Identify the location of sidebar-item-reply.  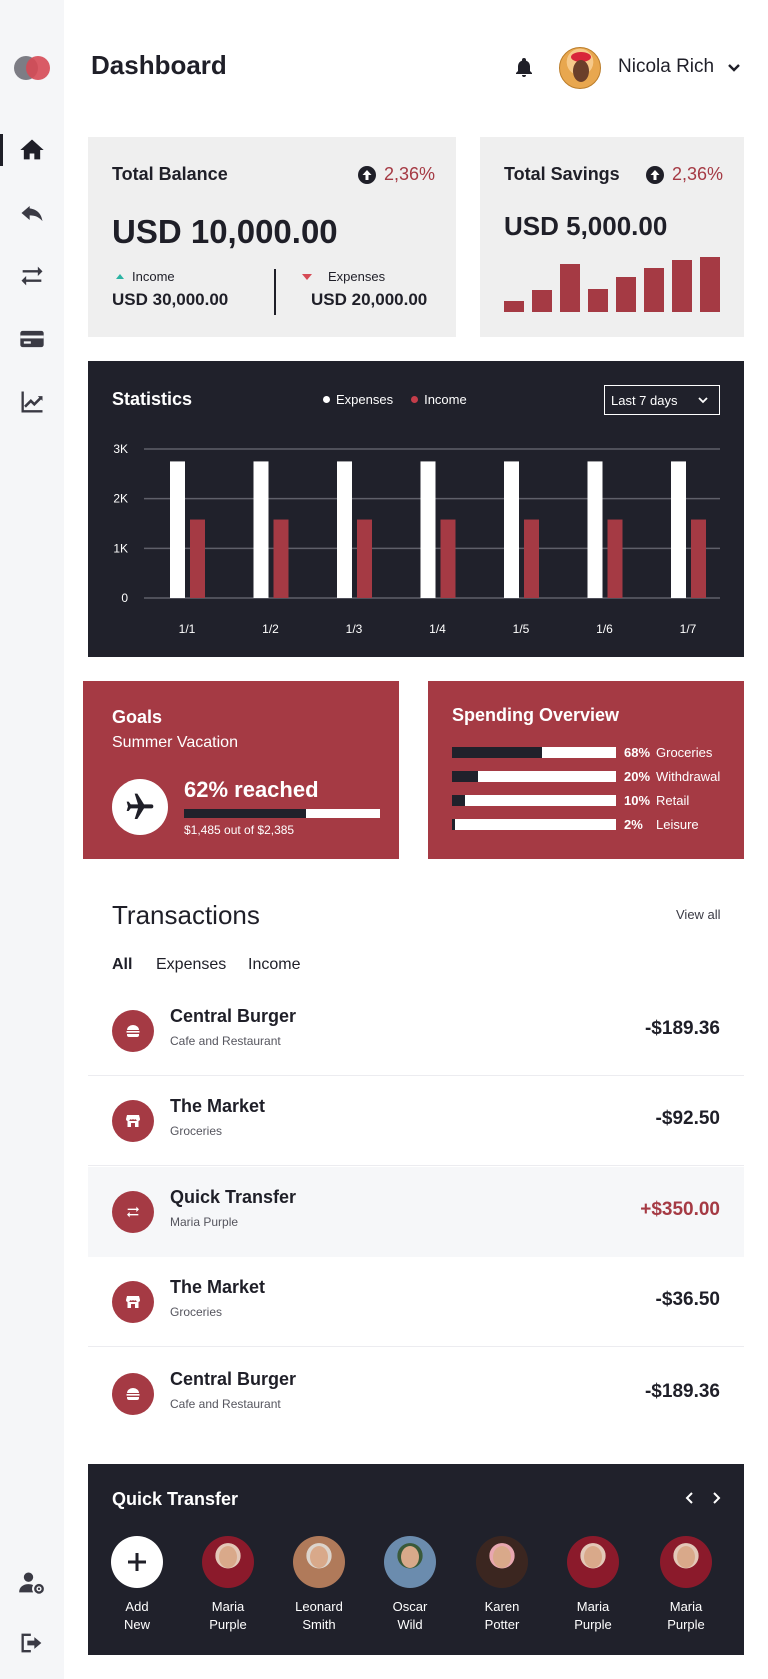
(32, 213).